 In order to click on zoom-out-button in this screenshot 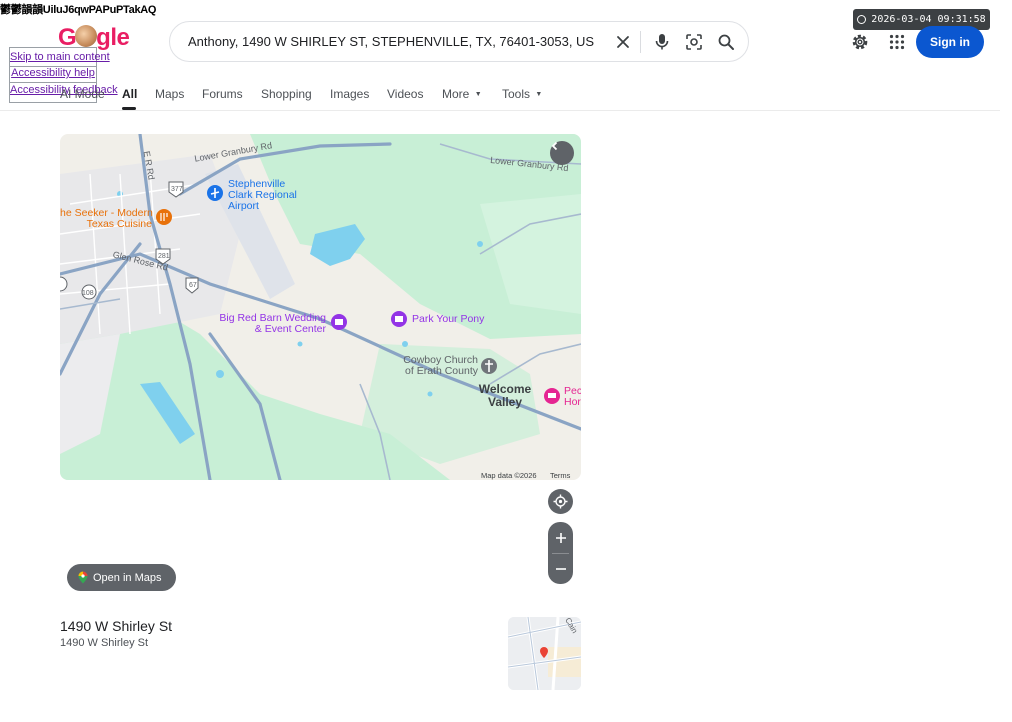, I will do `click(561, 569)`.